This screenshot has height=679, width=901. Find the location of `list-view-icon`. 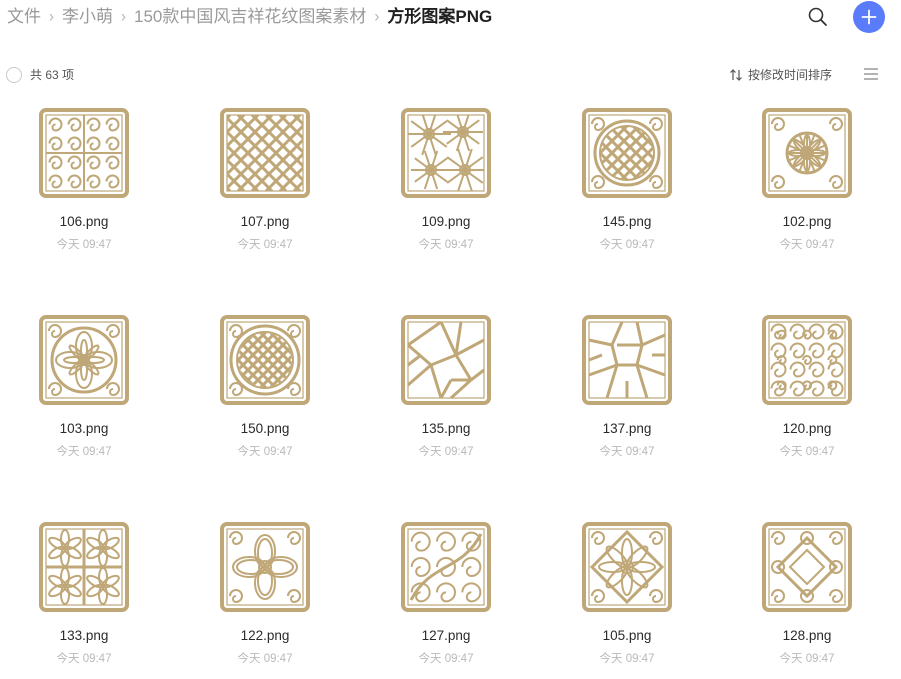

list-view-icon is located at coordinates (871, 74).